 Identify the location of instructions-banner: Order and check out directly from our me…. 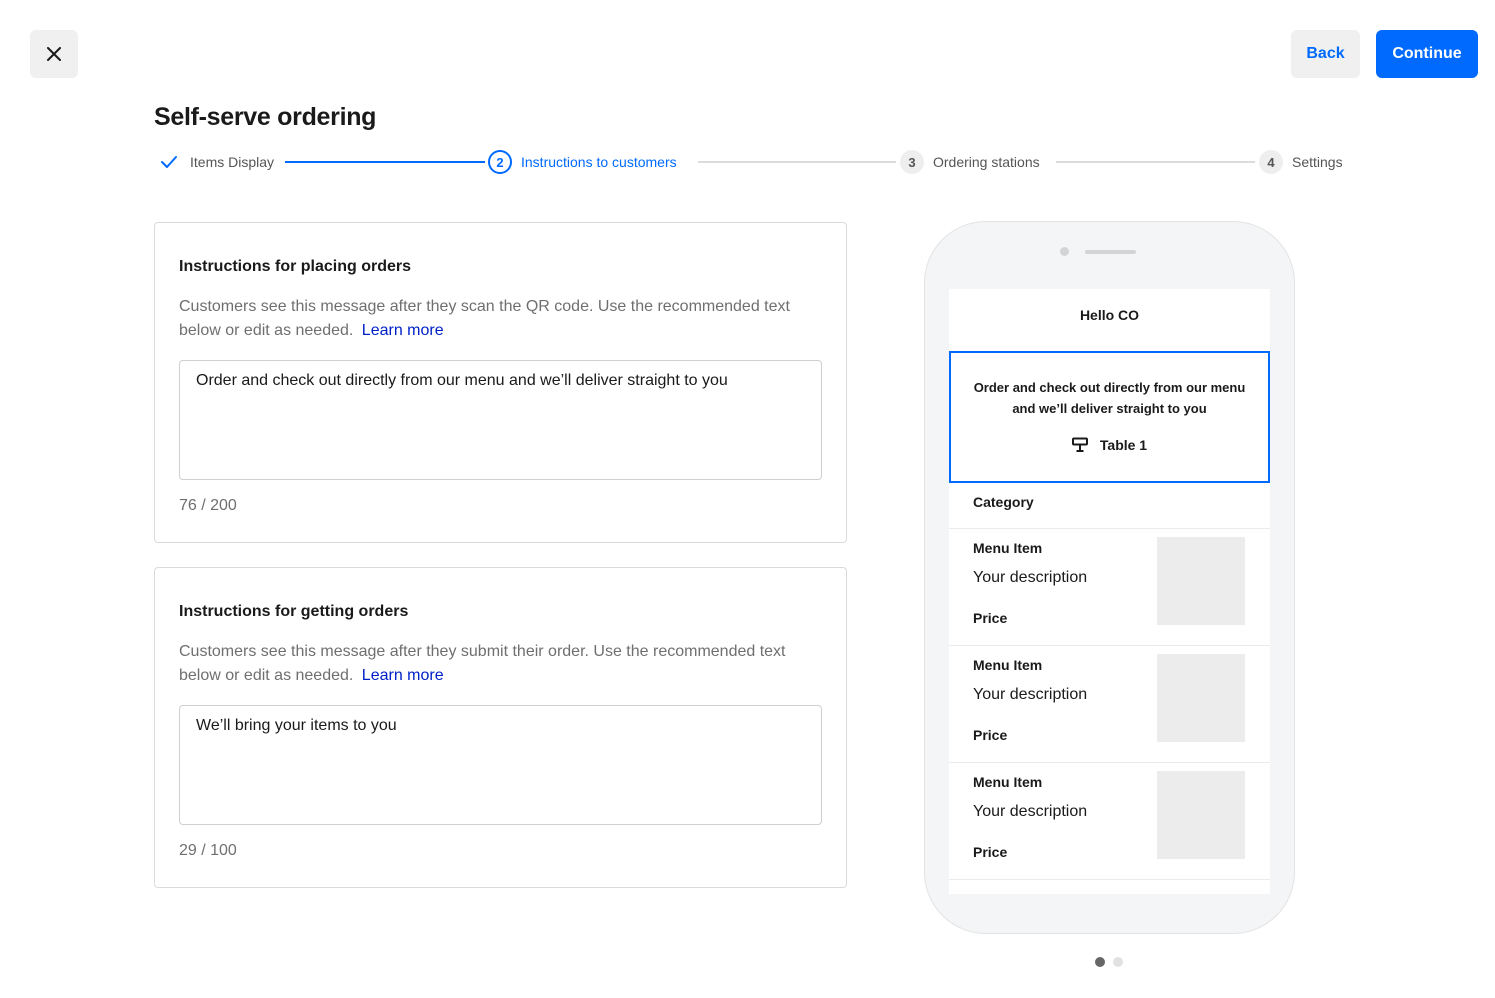
(1109, 417).